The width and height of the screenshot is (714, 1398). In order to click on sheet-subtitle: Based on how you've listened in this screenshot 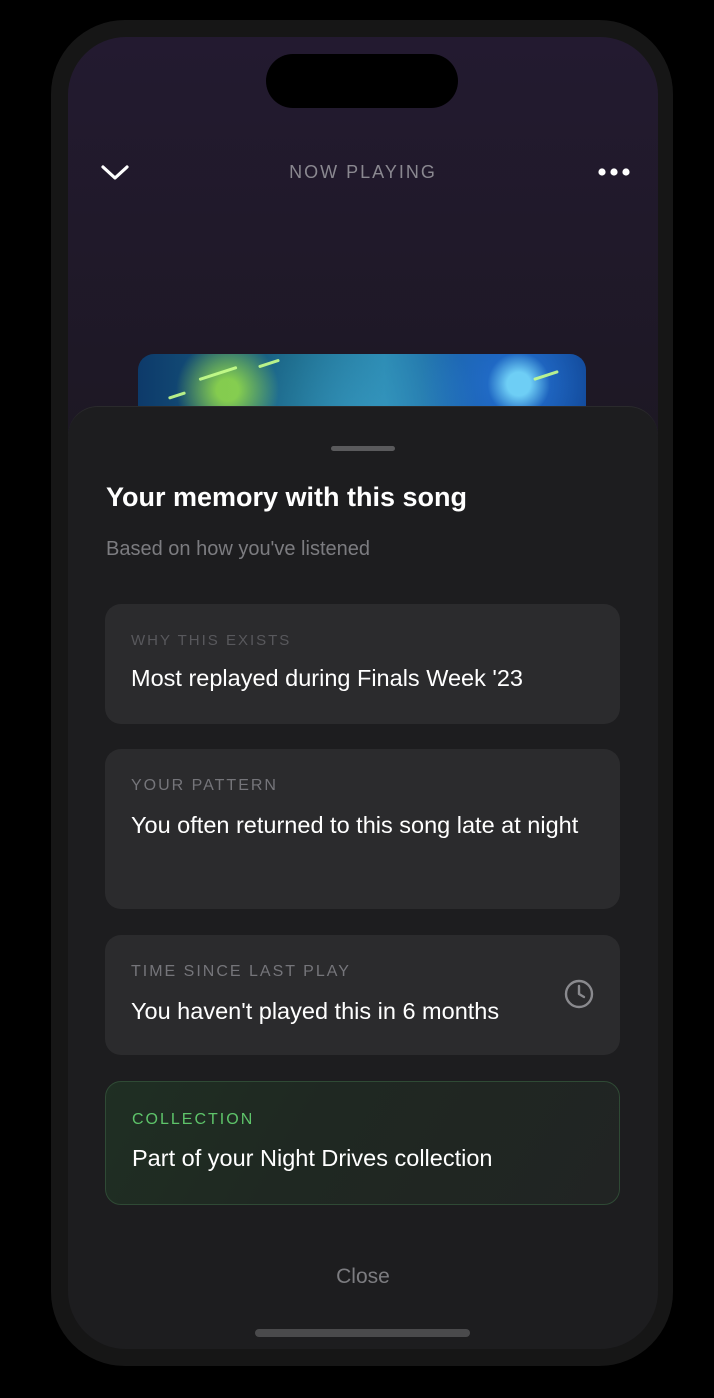, I will do `click(238, 549)`.